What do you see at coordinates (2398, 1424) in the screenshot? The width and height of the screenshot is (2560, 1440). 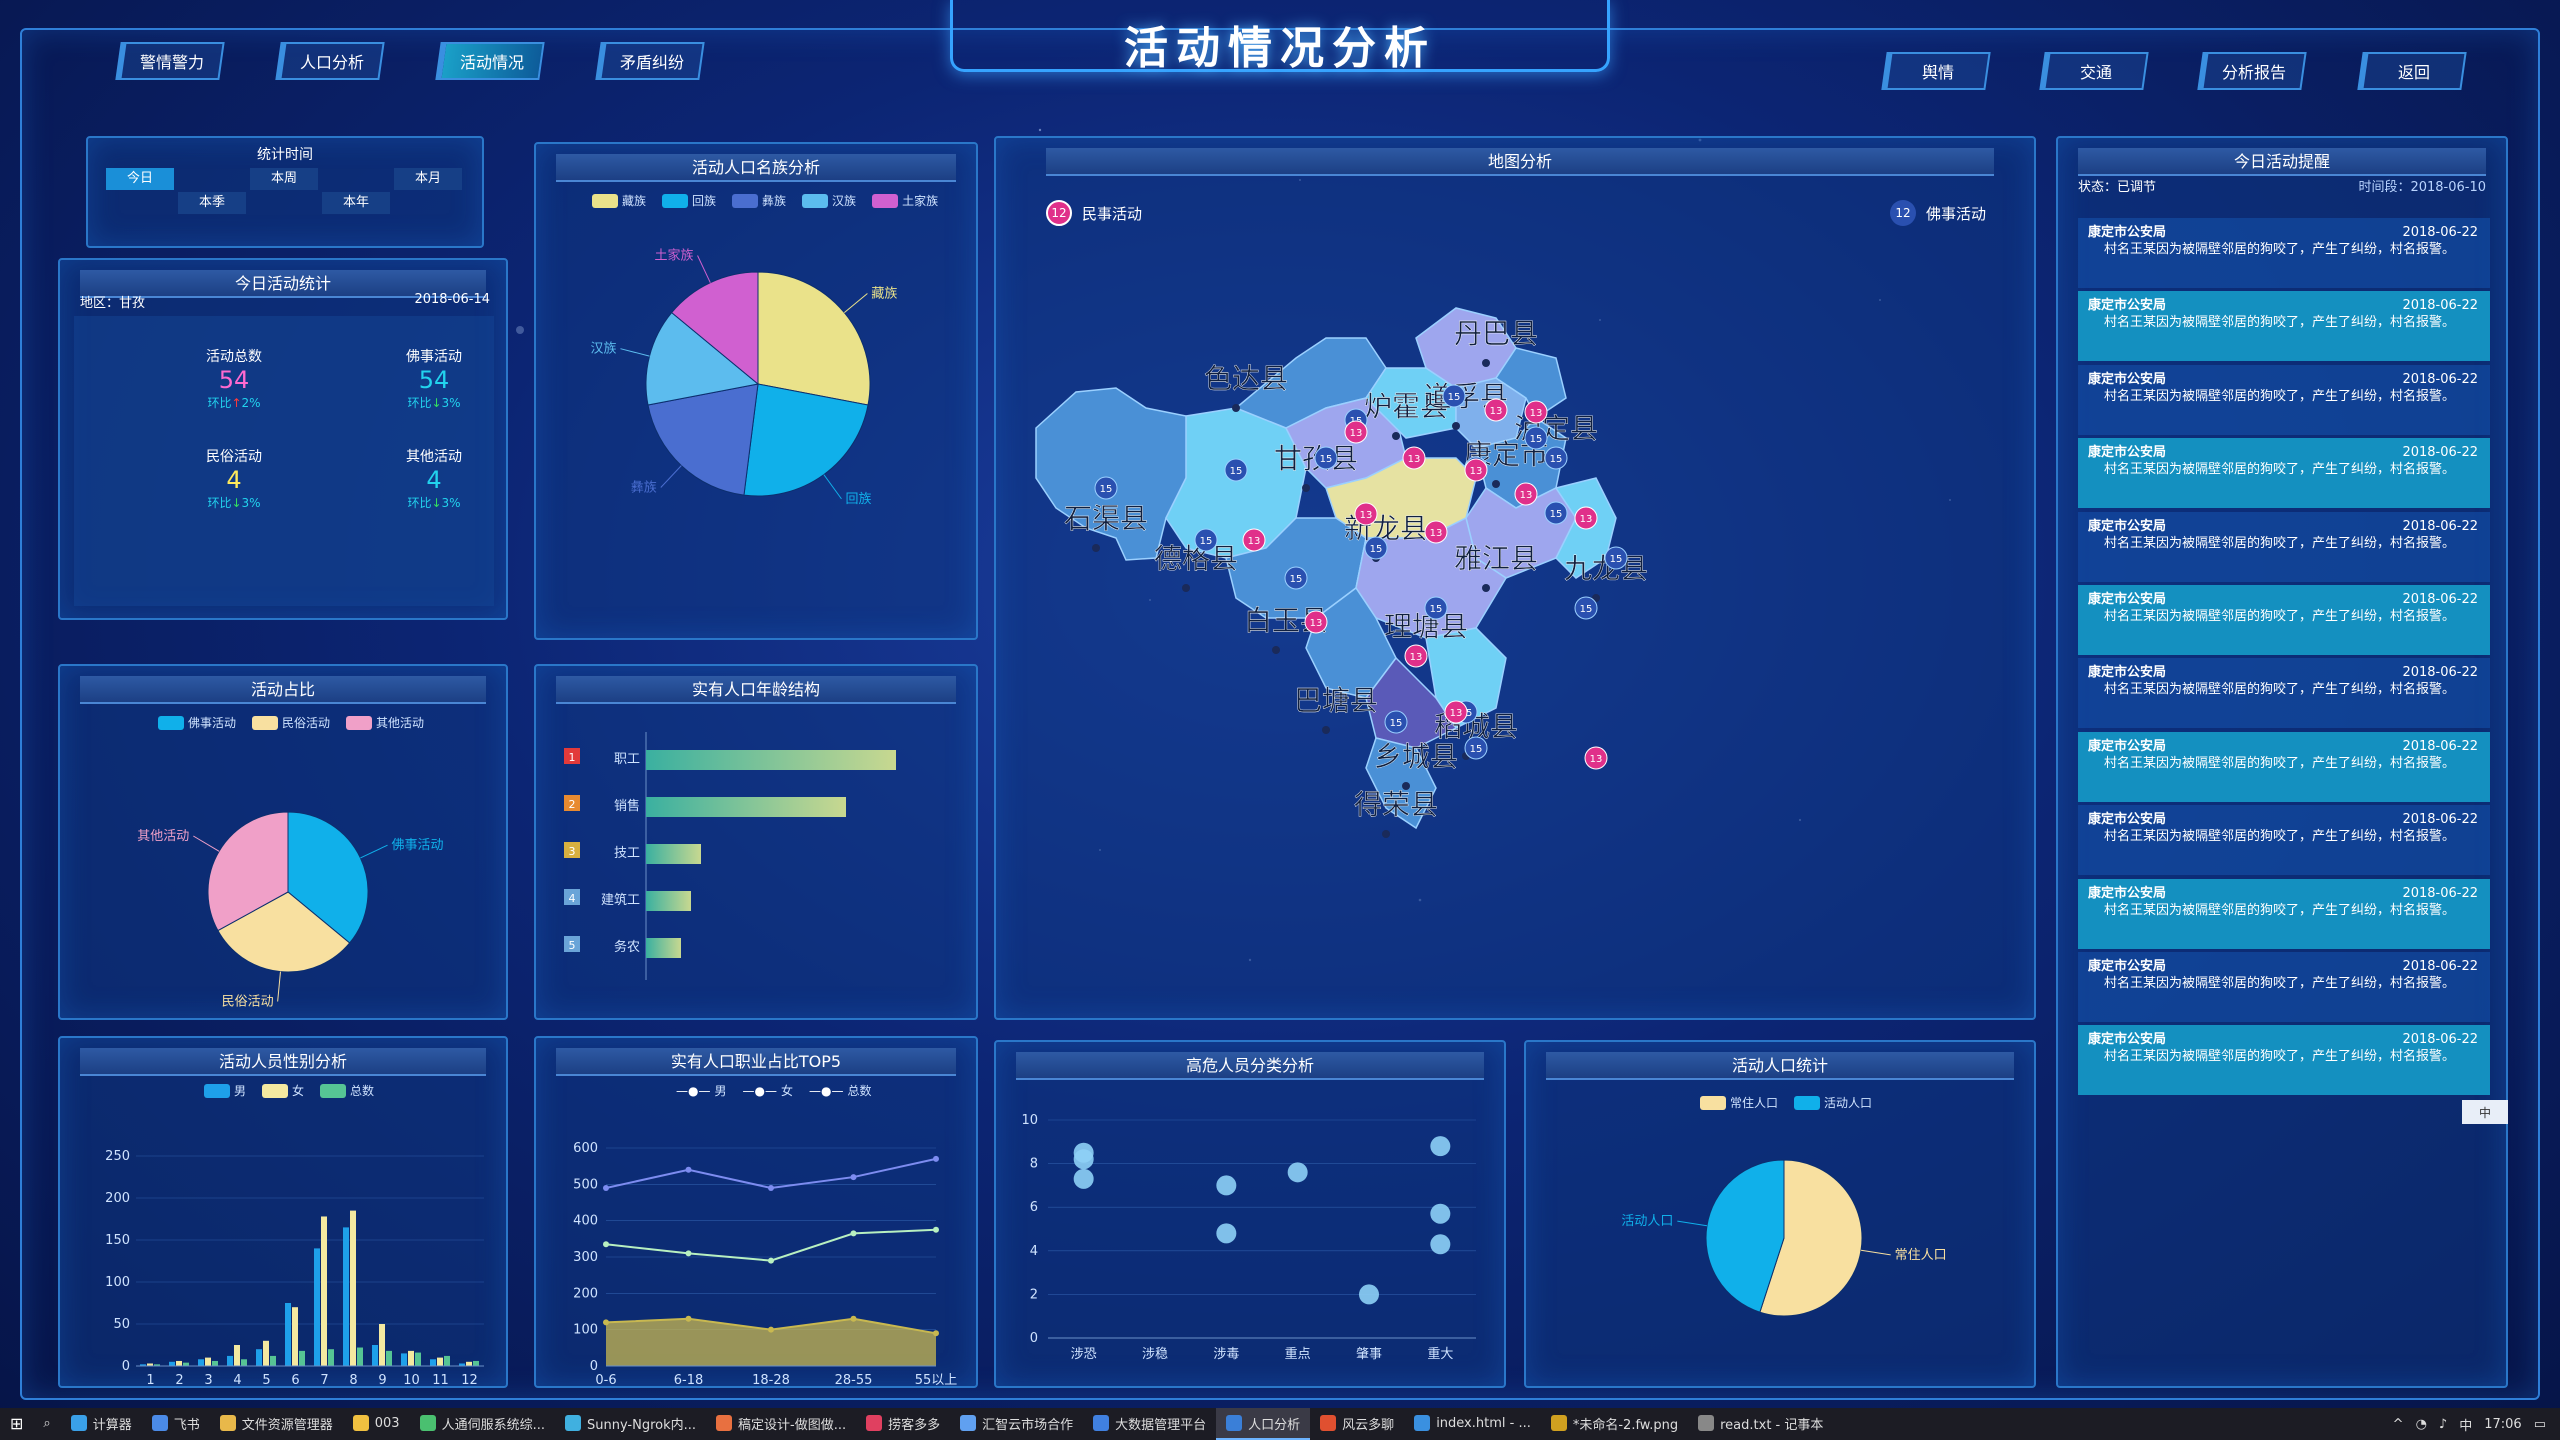 I see `chevron-up-icon: ^` at bounding box center [2398, 1424].